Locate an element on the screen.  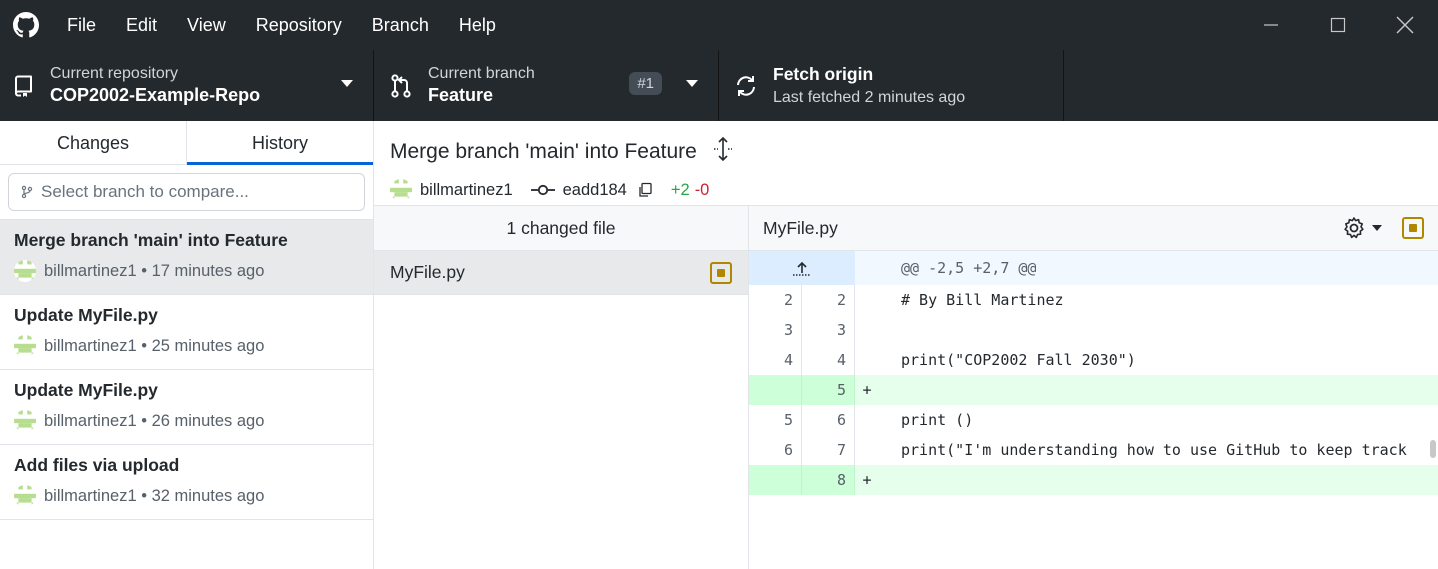
new-line-number: 4 is located at coordinates (828, 360).